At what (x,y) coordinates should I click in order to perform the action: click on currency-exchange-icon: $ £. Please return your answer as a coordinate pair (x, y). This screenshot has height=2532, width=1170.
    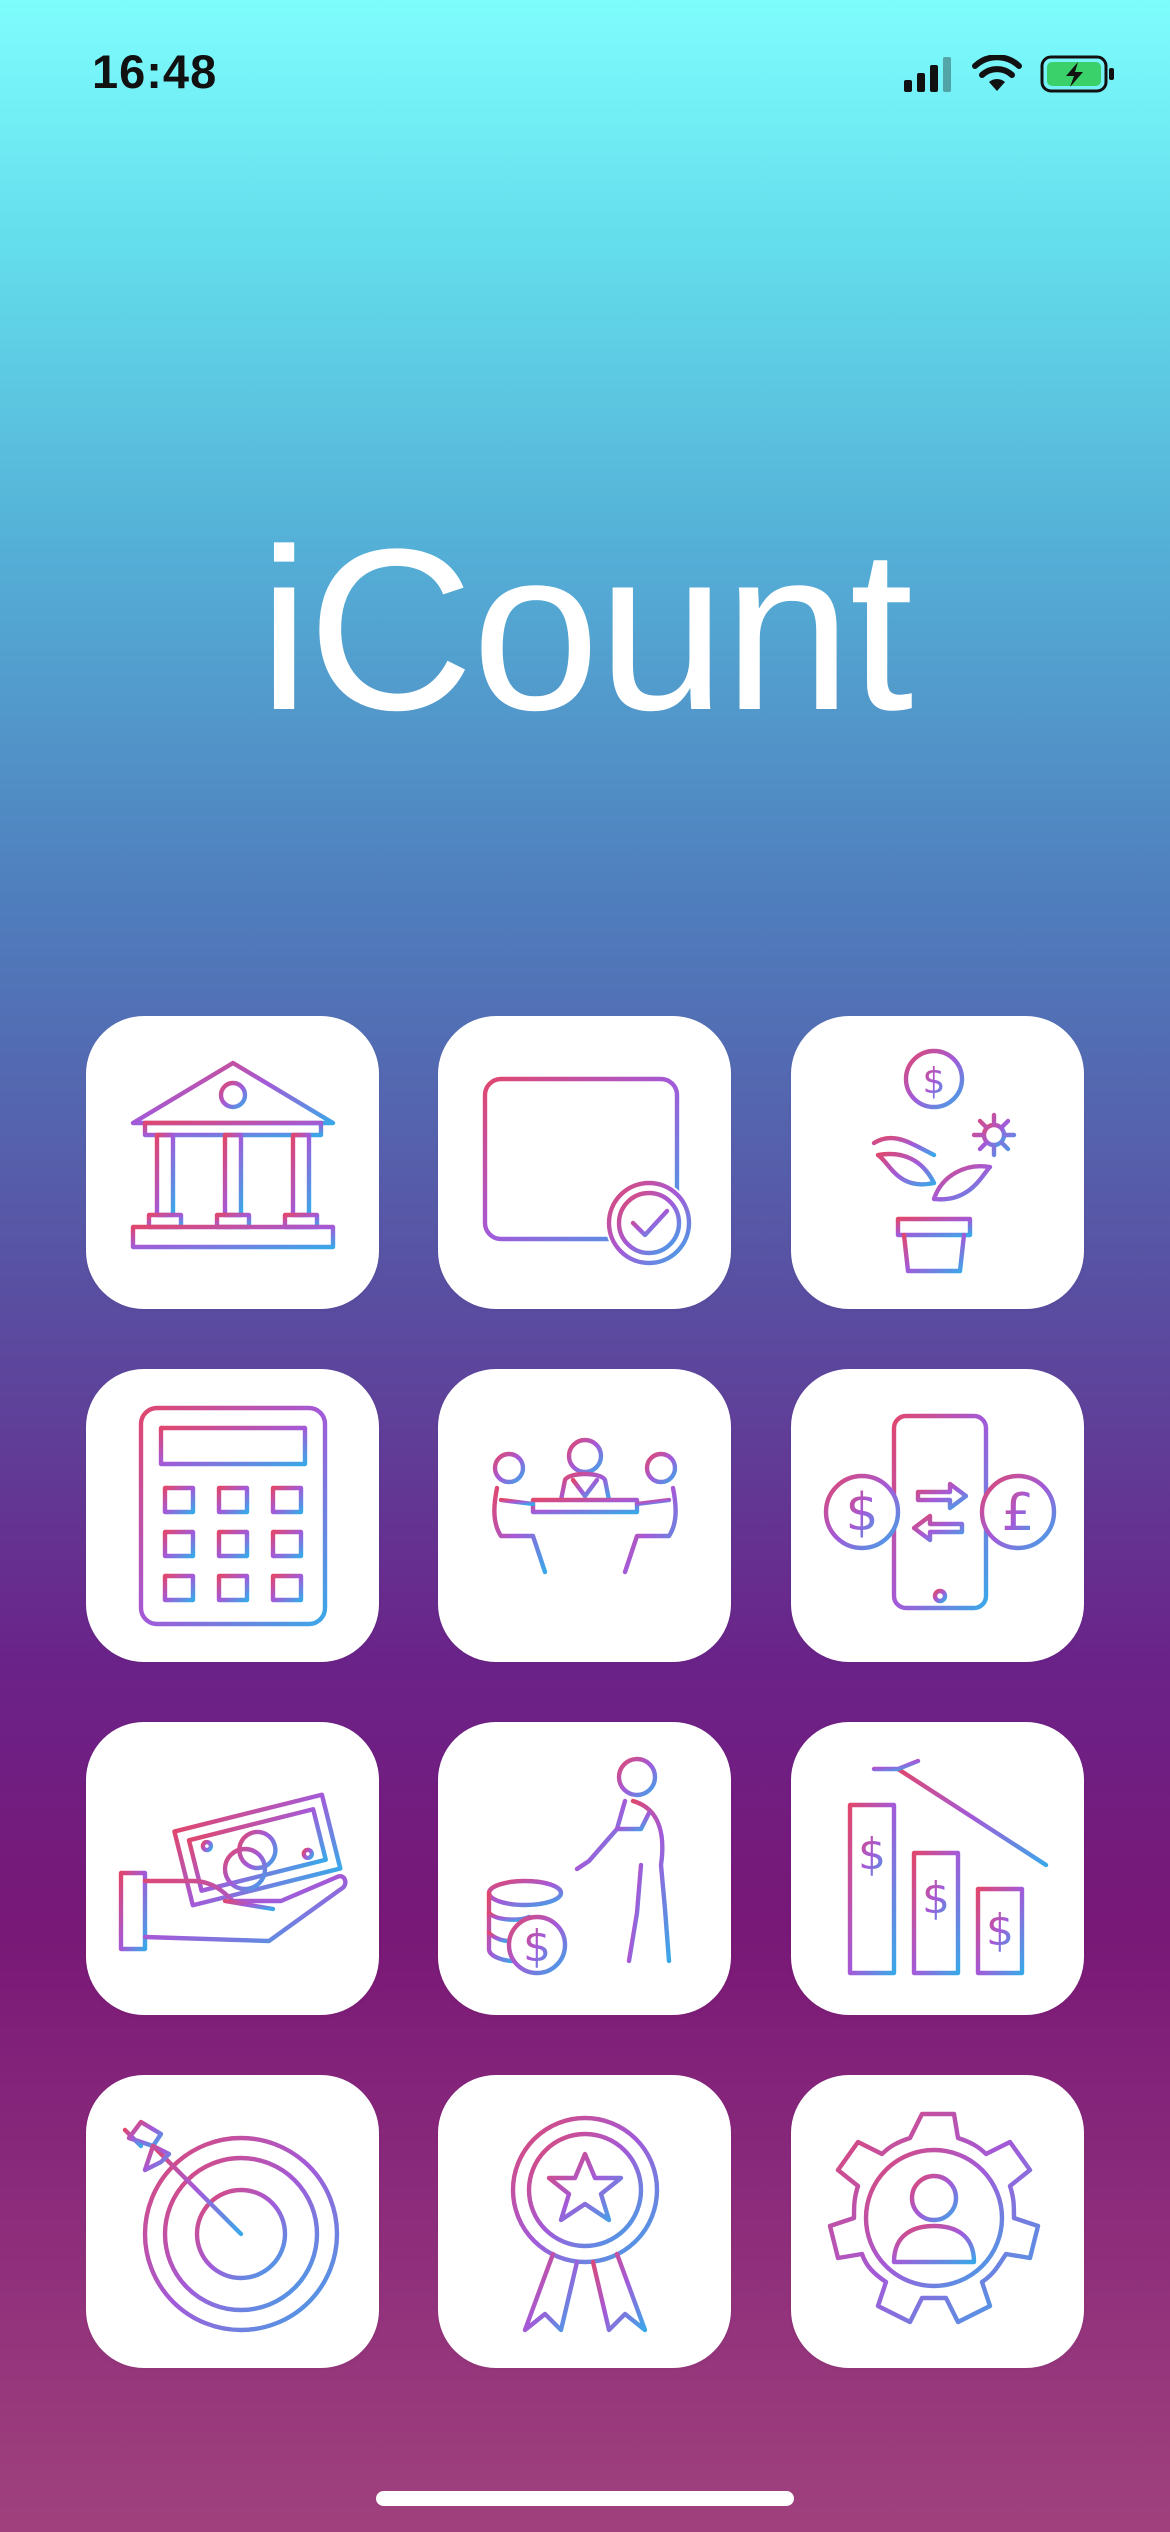
    Looking at the image, I should click on (939, 1511).